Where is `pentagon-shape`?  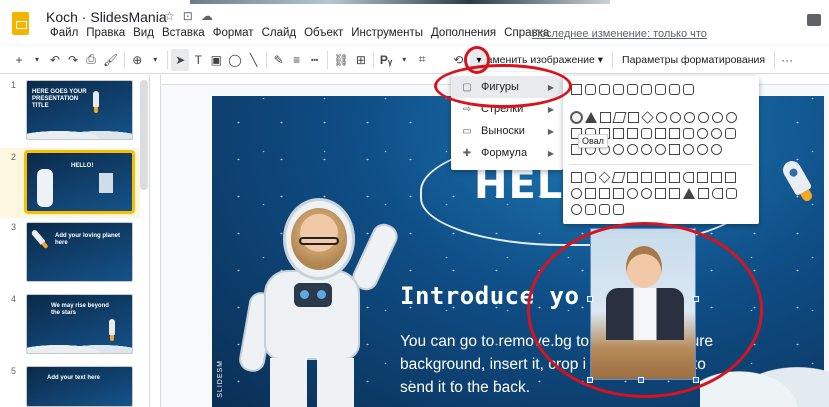
pentagon-shape is located at coordinates (661, 117).